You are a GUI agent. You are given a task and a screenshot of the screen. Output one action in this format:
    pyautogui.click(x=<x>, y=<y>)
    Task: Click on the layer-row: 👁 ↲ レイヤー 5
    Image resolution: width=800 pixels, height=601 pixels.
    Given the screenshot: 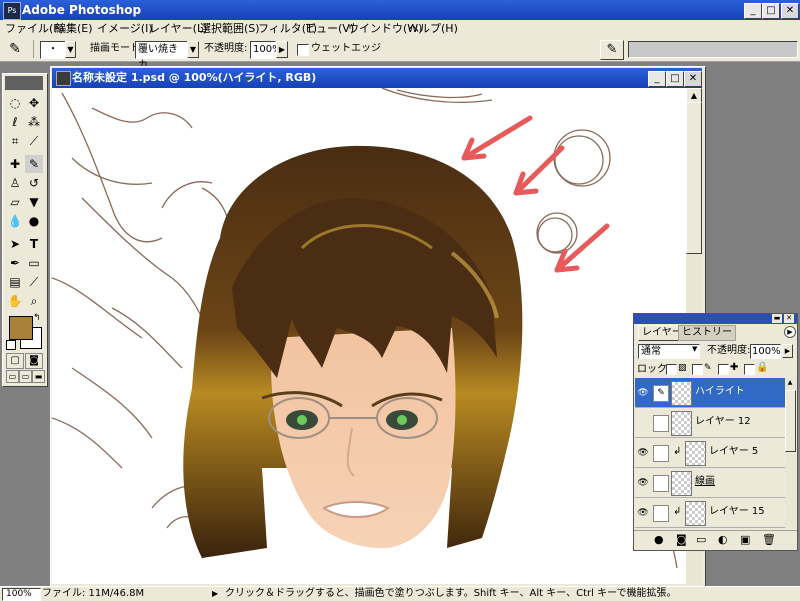 What is the action you would take?
    pyautogui.click(x=710, y=453)
    